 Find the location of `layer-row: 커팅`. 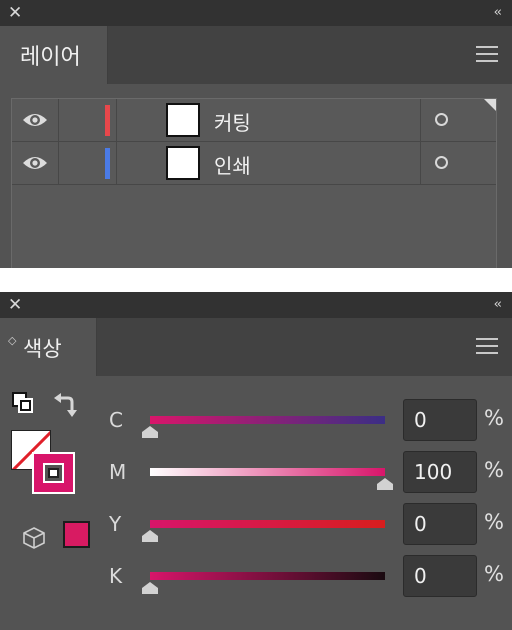

layer-row: 커팅 is located at coordinates (254, 120).